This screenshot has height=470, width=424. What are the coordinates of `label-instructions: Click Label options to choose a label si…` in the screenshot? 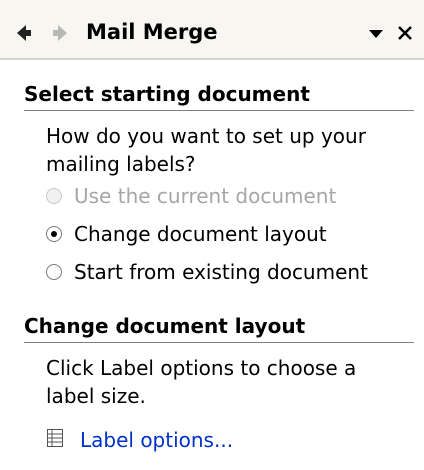 It's located at (201, 382).